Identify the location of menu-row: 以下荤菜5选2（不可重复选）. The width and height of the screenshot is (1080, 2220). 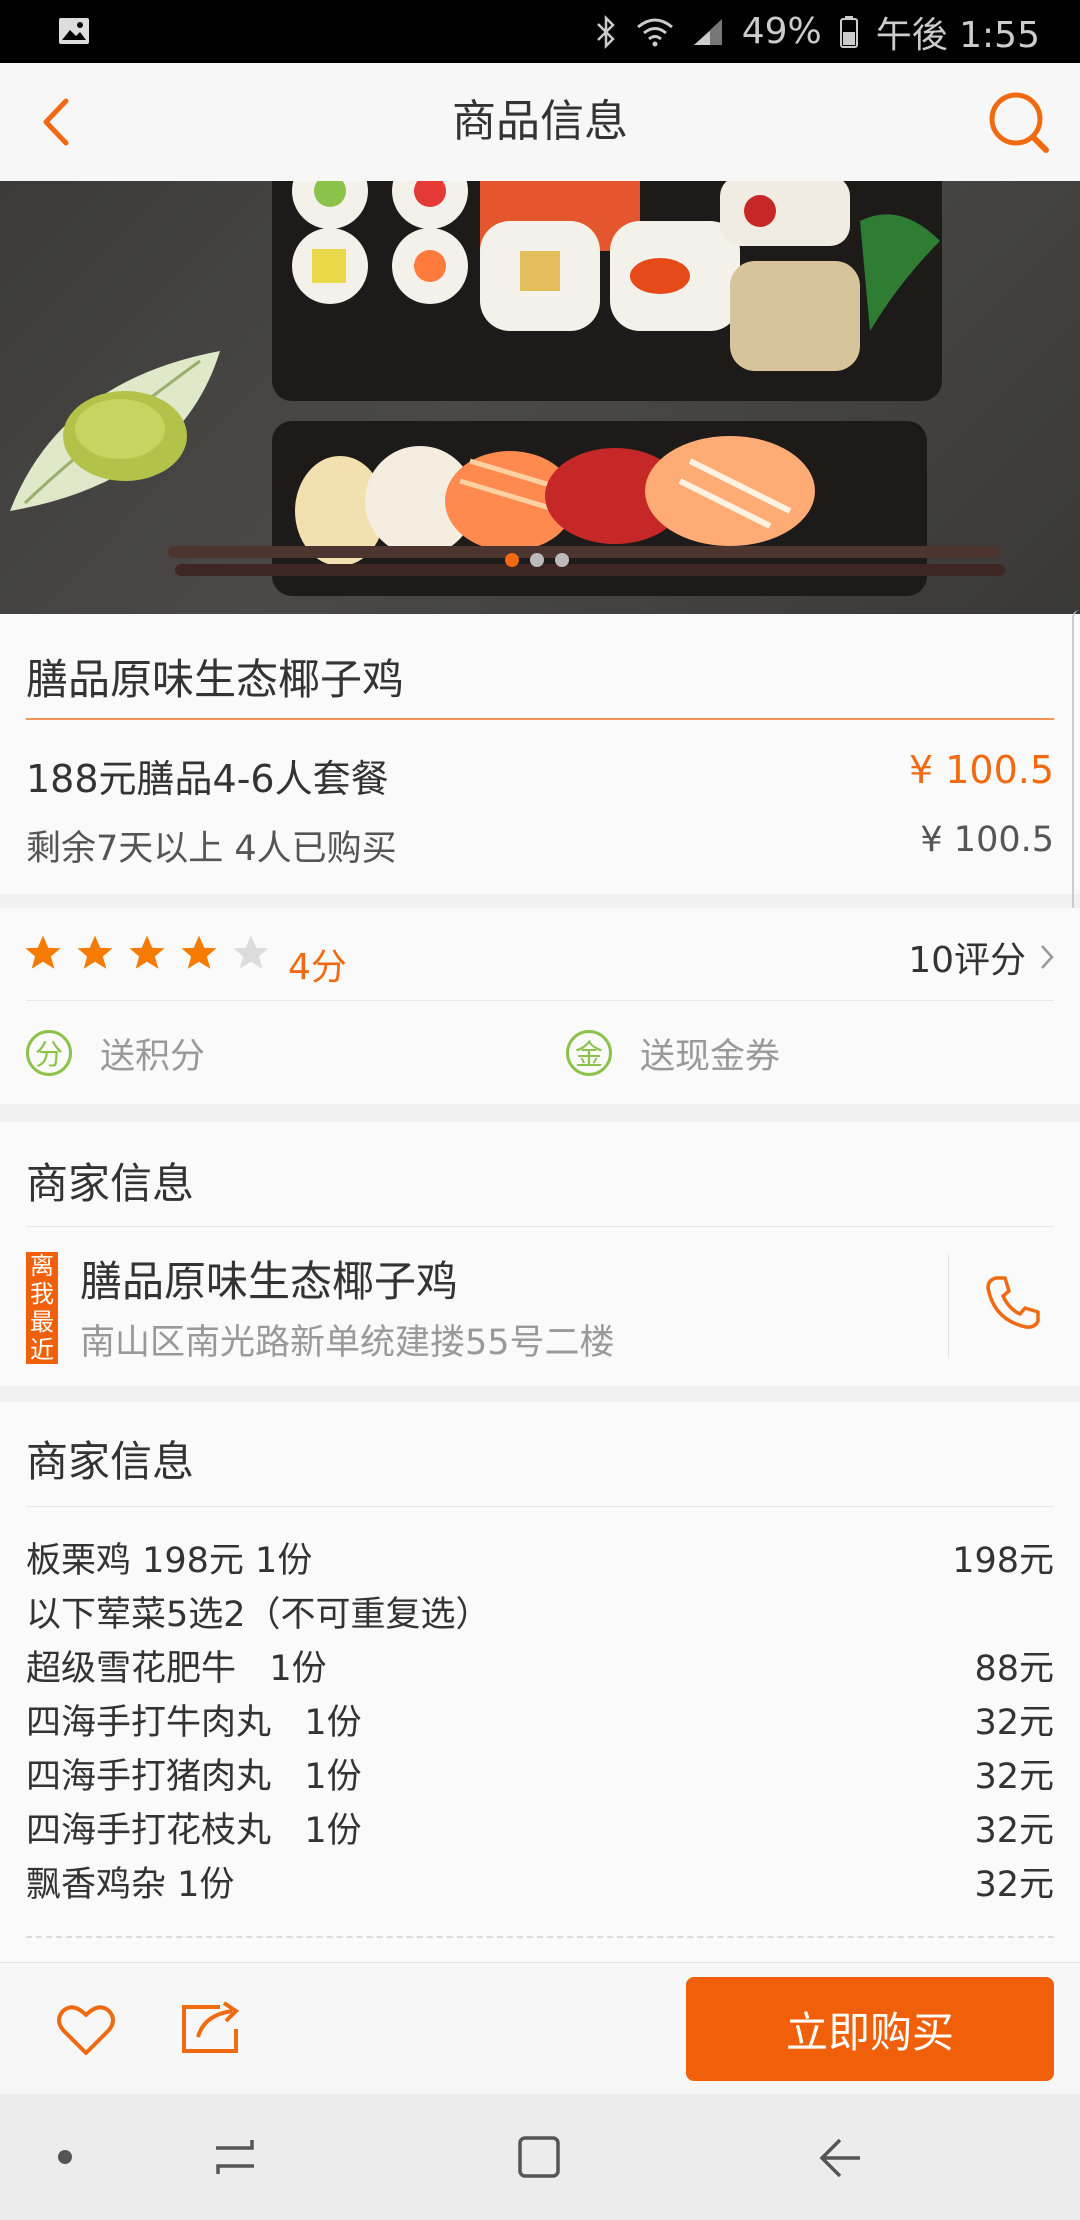
(540, 1613).